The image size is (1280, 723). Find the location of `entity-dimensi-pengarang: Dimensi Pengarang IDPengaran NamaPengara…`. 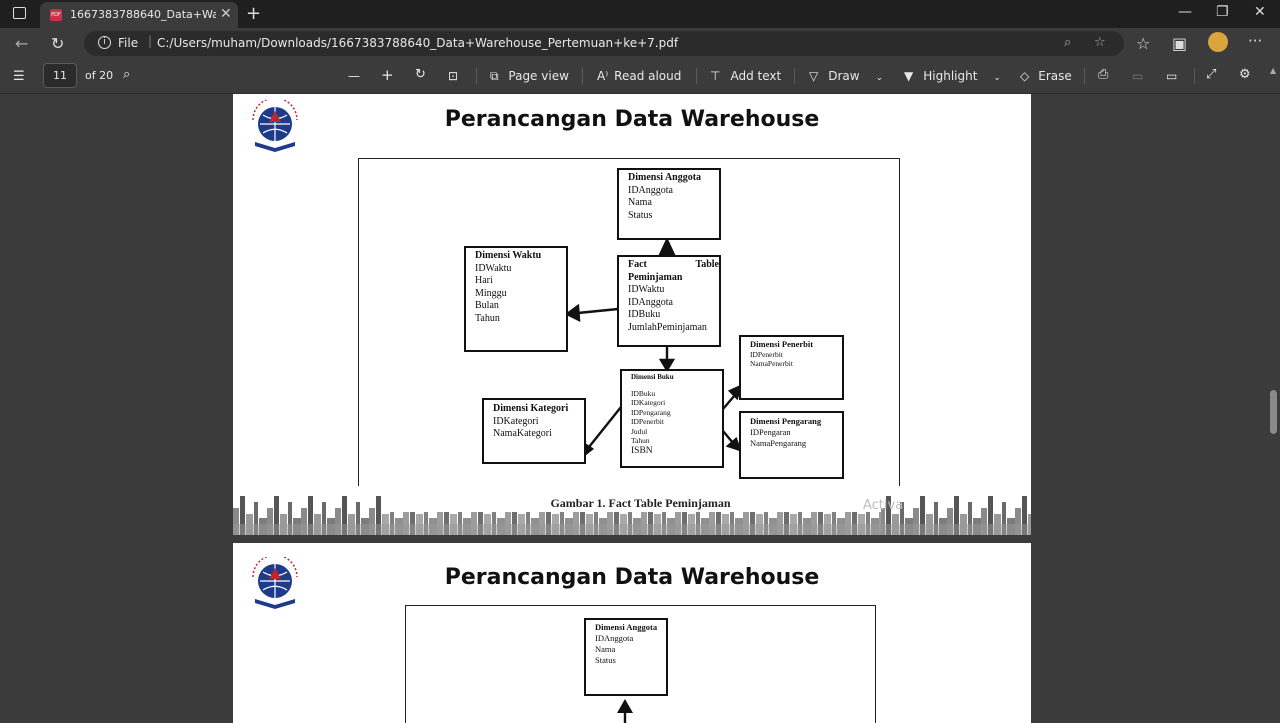

entity-dimensi-pengarang: Dimensi Pengarang IDPengaran NamaPengara… is located at coordinates (791, 445).